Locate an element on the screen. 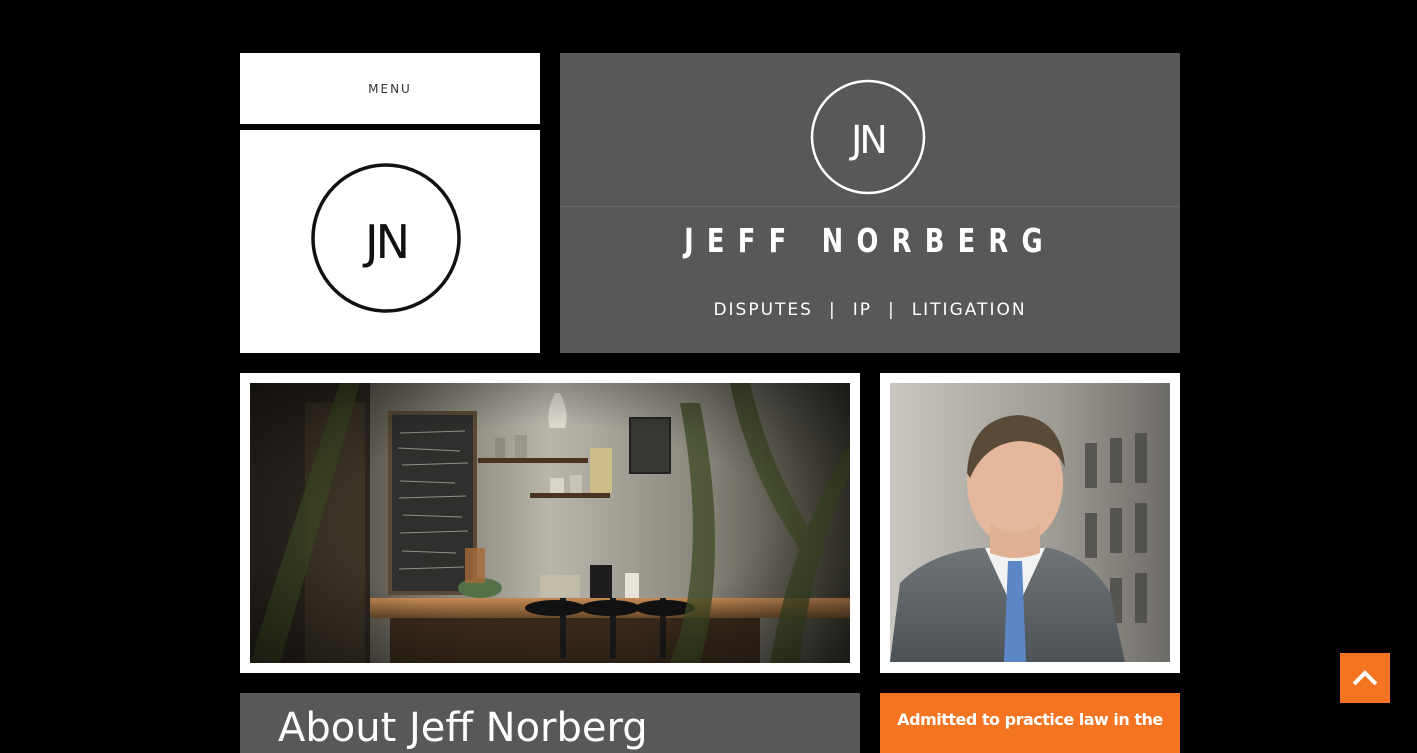 This screenshot has width=1417, height=753. about-section: About Jeff Norberg is located at coordinates (550, 723).